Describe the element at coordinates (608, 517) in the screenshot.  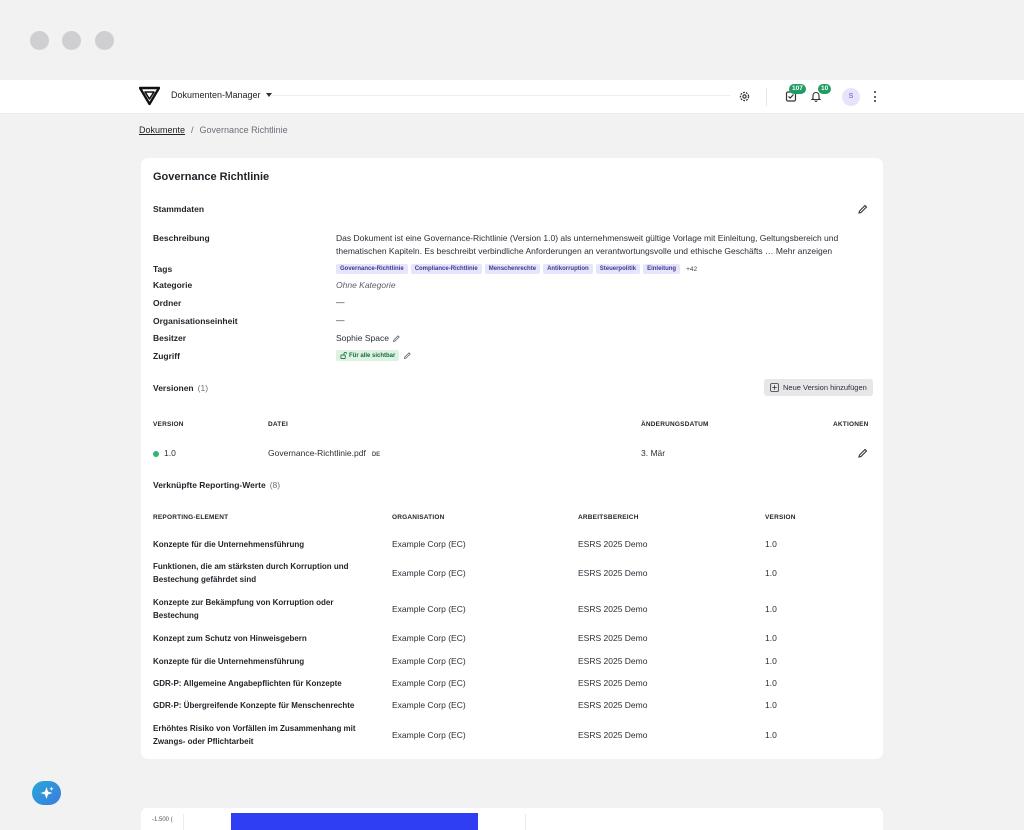
I see `col-arbeitsbereich-header: ARBEITSBEREICH` at that location.